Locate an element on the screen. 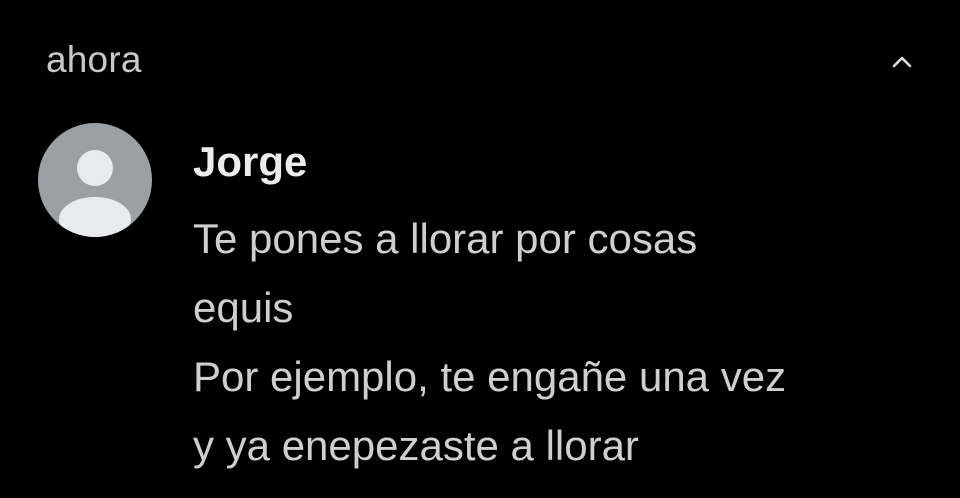 The image size is (960, 498). collapse-button is located at coordinates (902, 62).